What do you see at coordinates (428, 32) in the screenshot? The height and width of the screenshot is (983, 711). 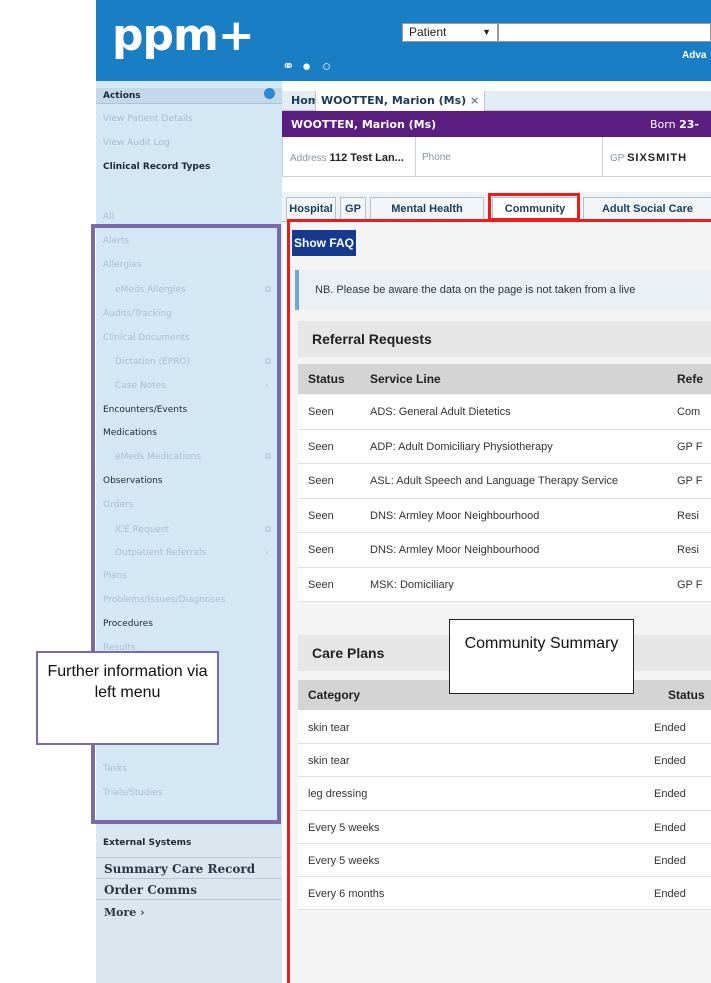 I see `search-type-label: Patient` at bounding box center [428, 32].